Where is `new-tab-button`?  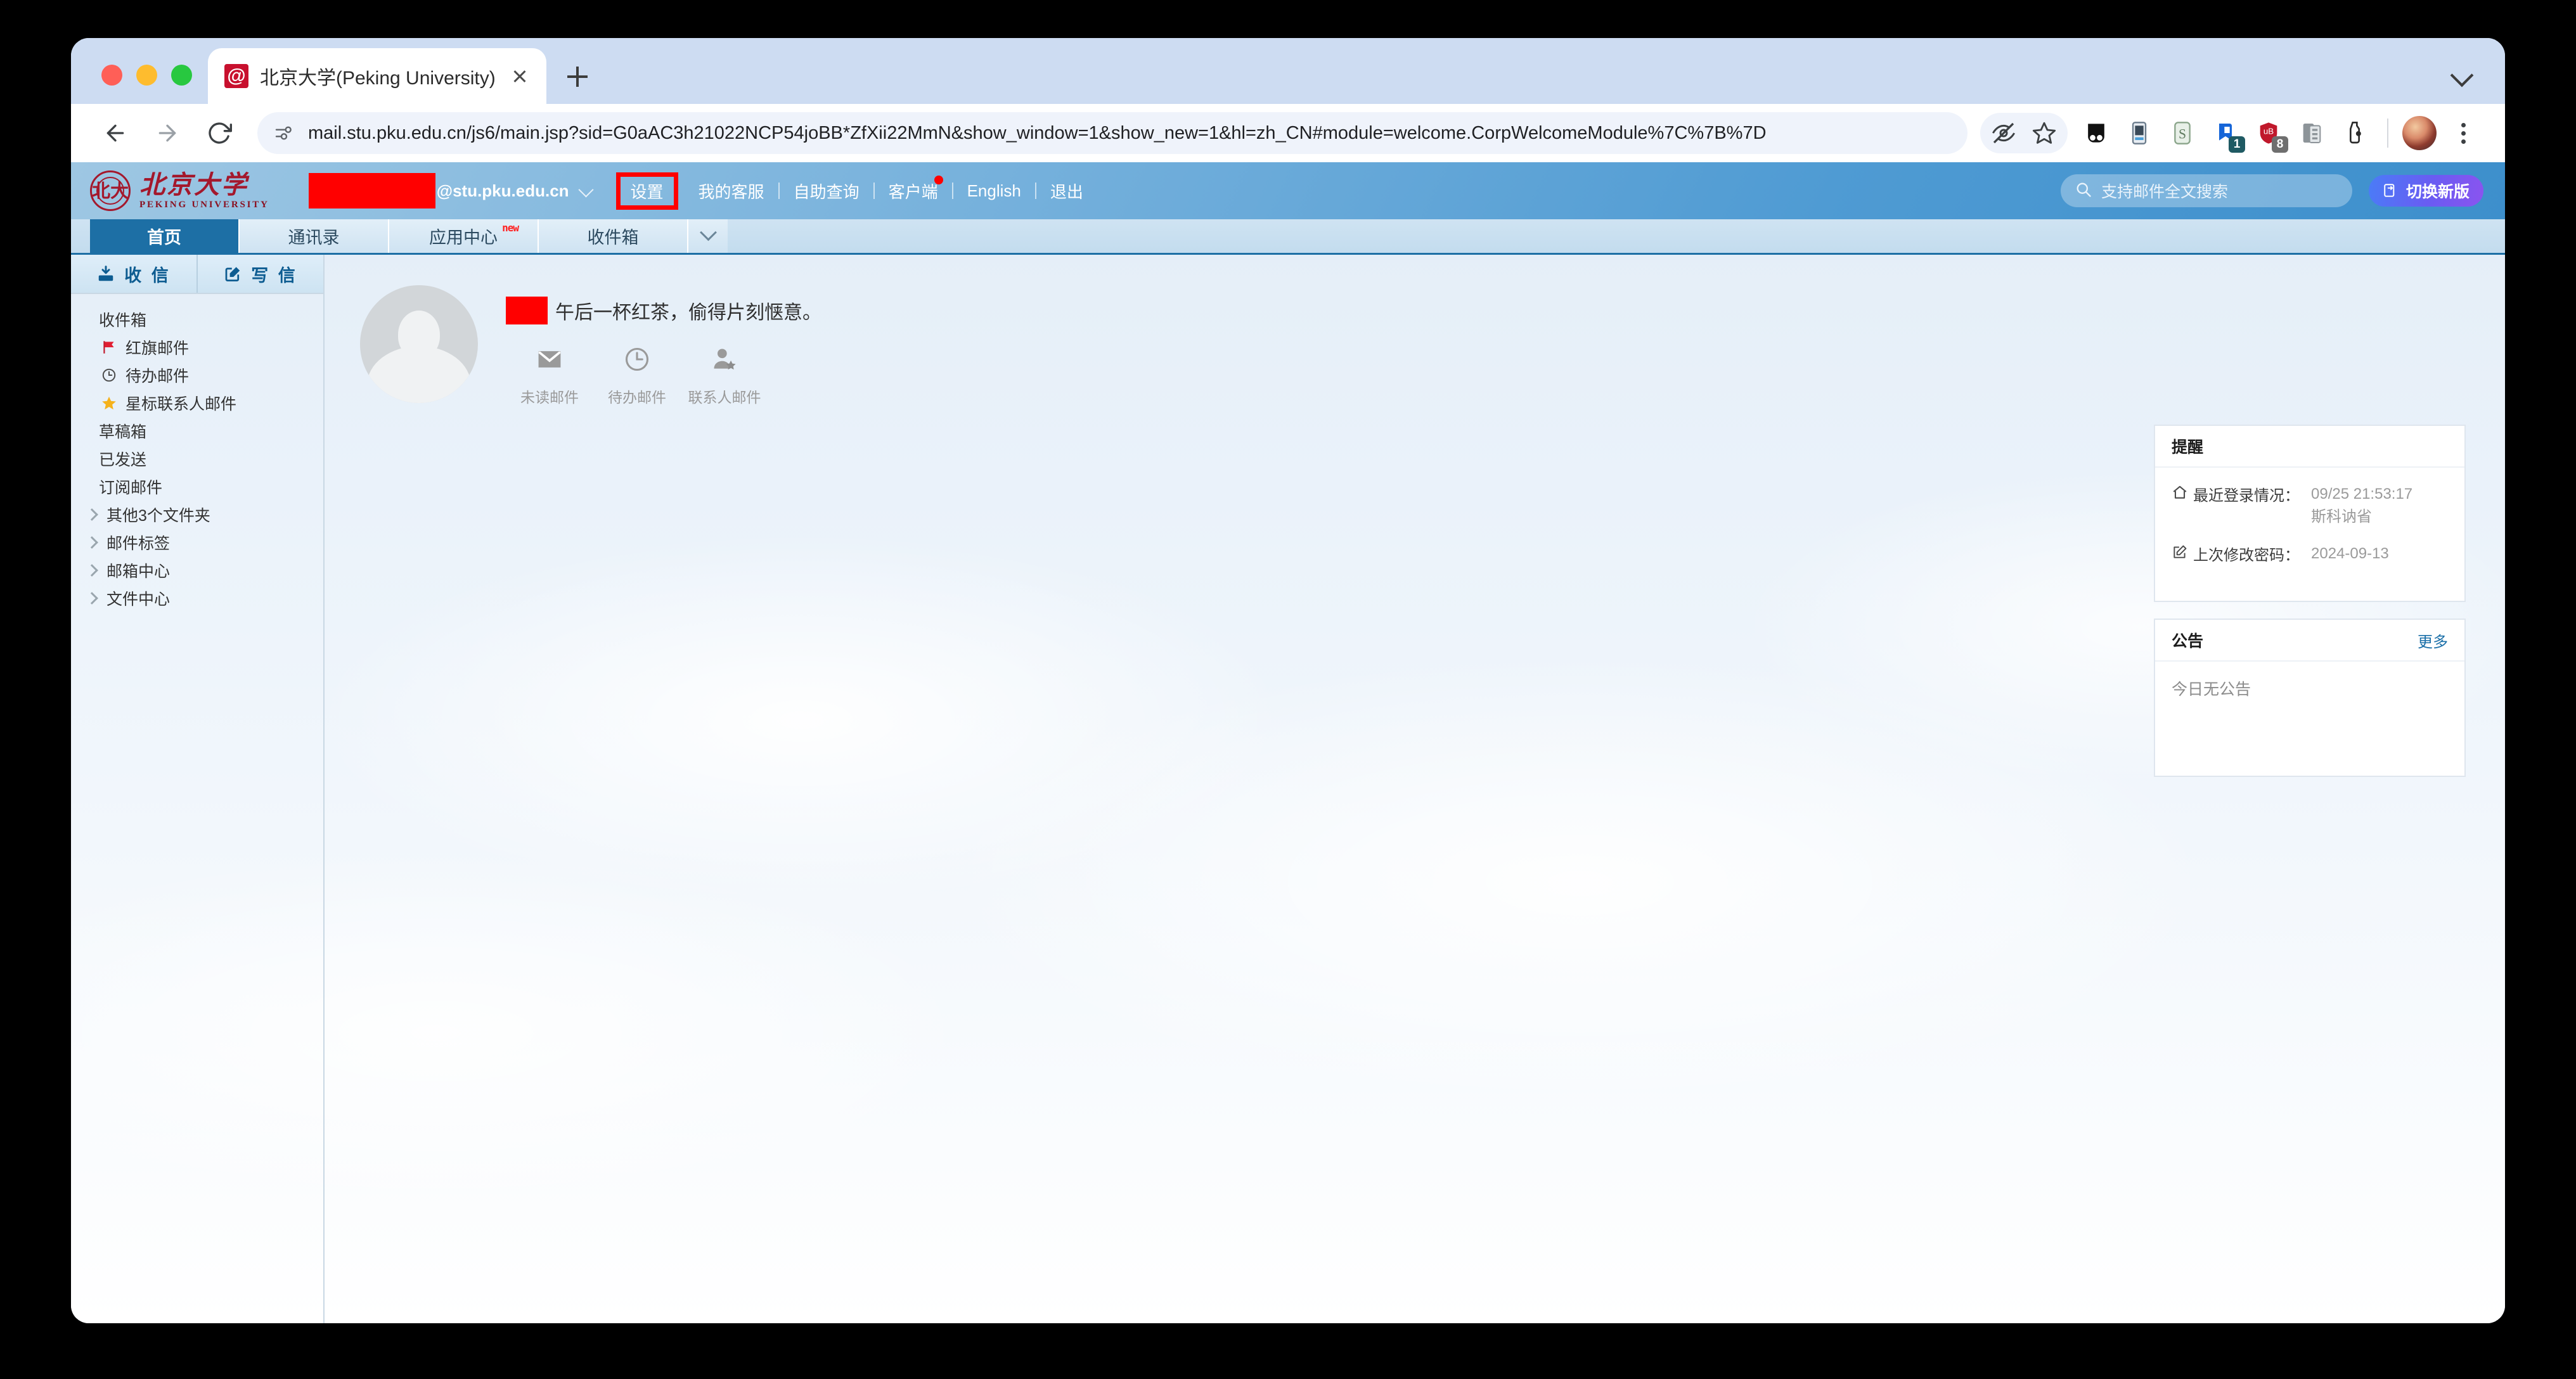 new-tab-button is located at coordinates (577, 77).